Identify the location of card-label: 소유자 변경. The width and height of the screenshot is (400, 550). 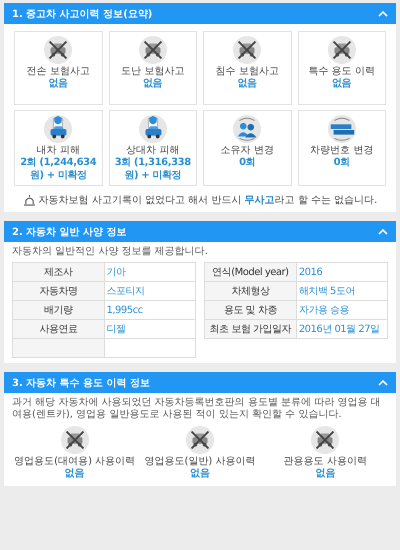
(247, 151).